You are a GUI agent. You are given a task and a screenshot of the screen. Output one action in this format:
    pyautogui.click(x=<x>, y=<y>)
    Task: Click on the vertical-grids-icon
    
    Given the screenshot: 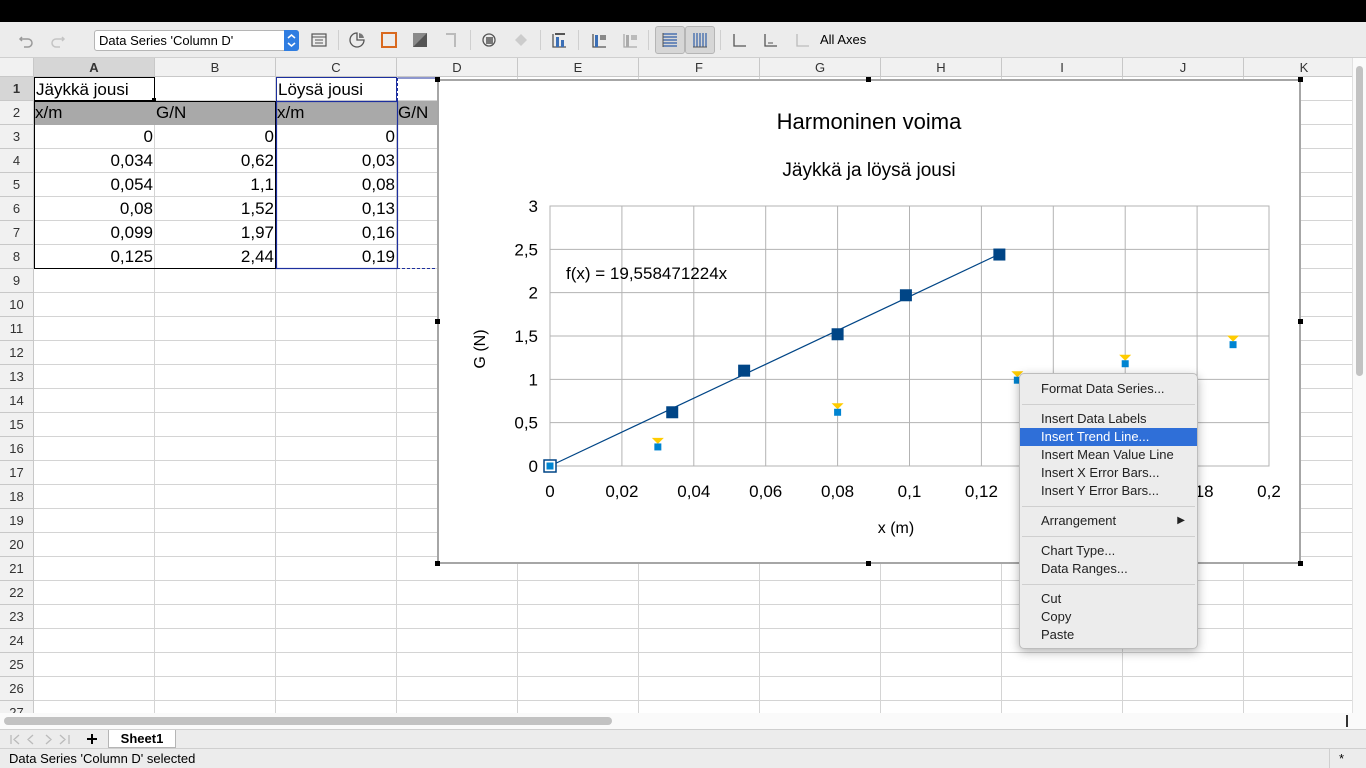 What is the action you would take?
    pyautogui.click(x=700, y=40)
    